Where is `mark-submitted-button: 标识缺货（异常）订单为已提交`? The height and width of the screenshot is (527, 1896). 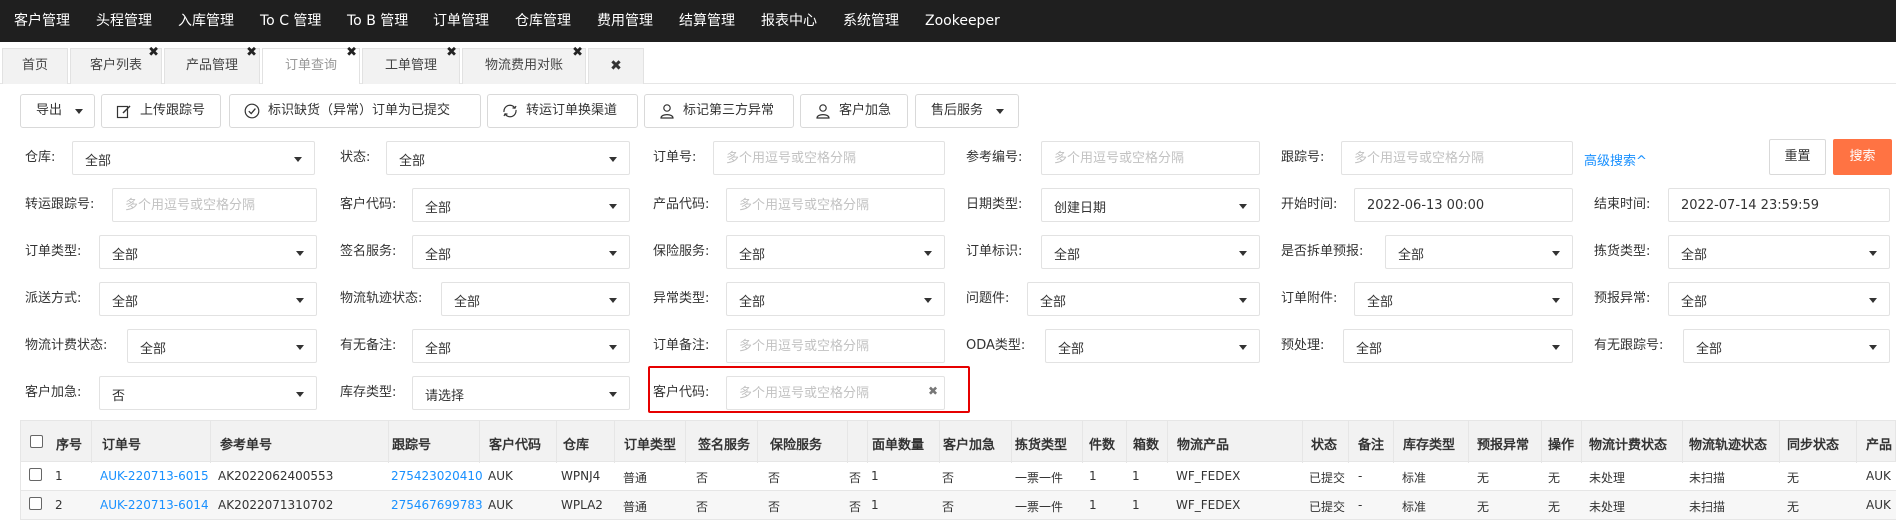
mark-submitted-button: 标识缺货（异常）订单为已提交 is located at coordinates (355, 111).